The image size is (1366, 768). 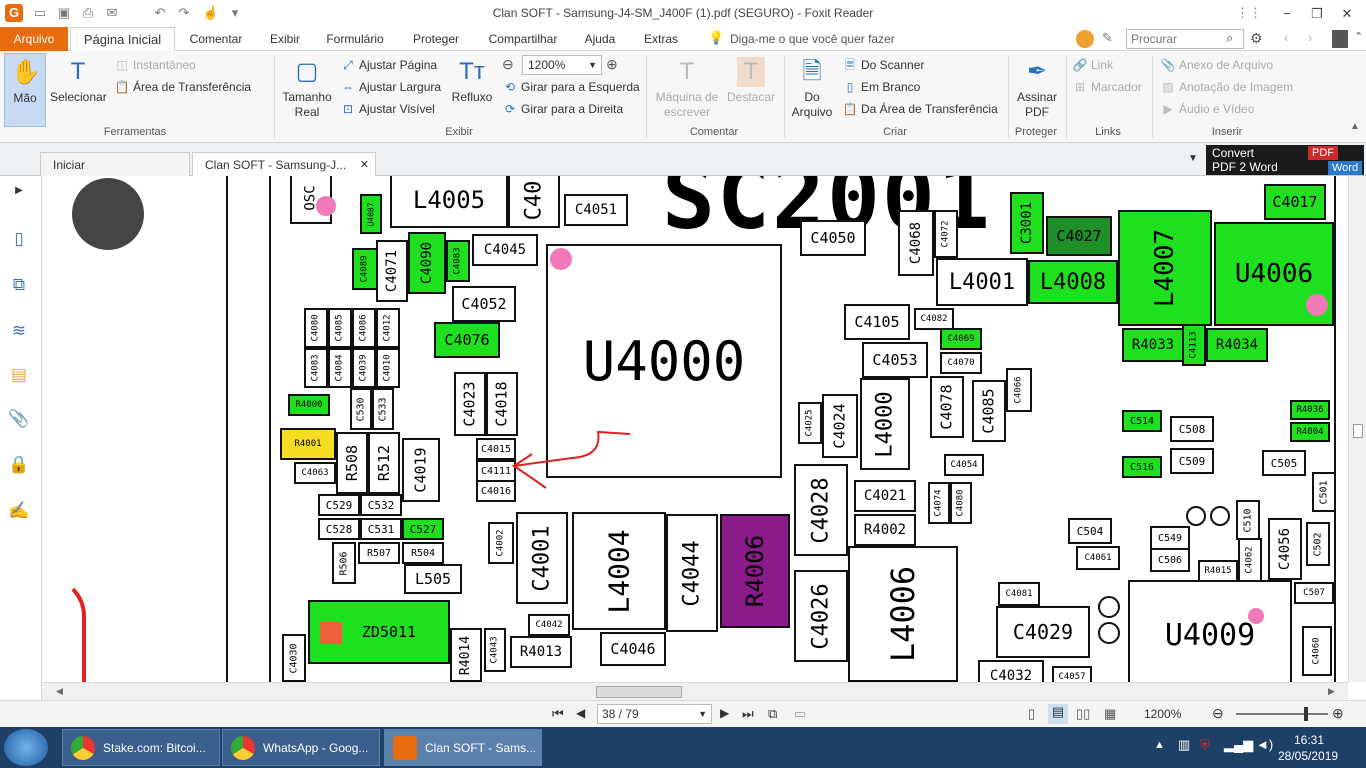 What do you see at coordinates (523, 39) in the screenshot?
I see `menu-share: Compartilhar` at bounding box center [523, 39].